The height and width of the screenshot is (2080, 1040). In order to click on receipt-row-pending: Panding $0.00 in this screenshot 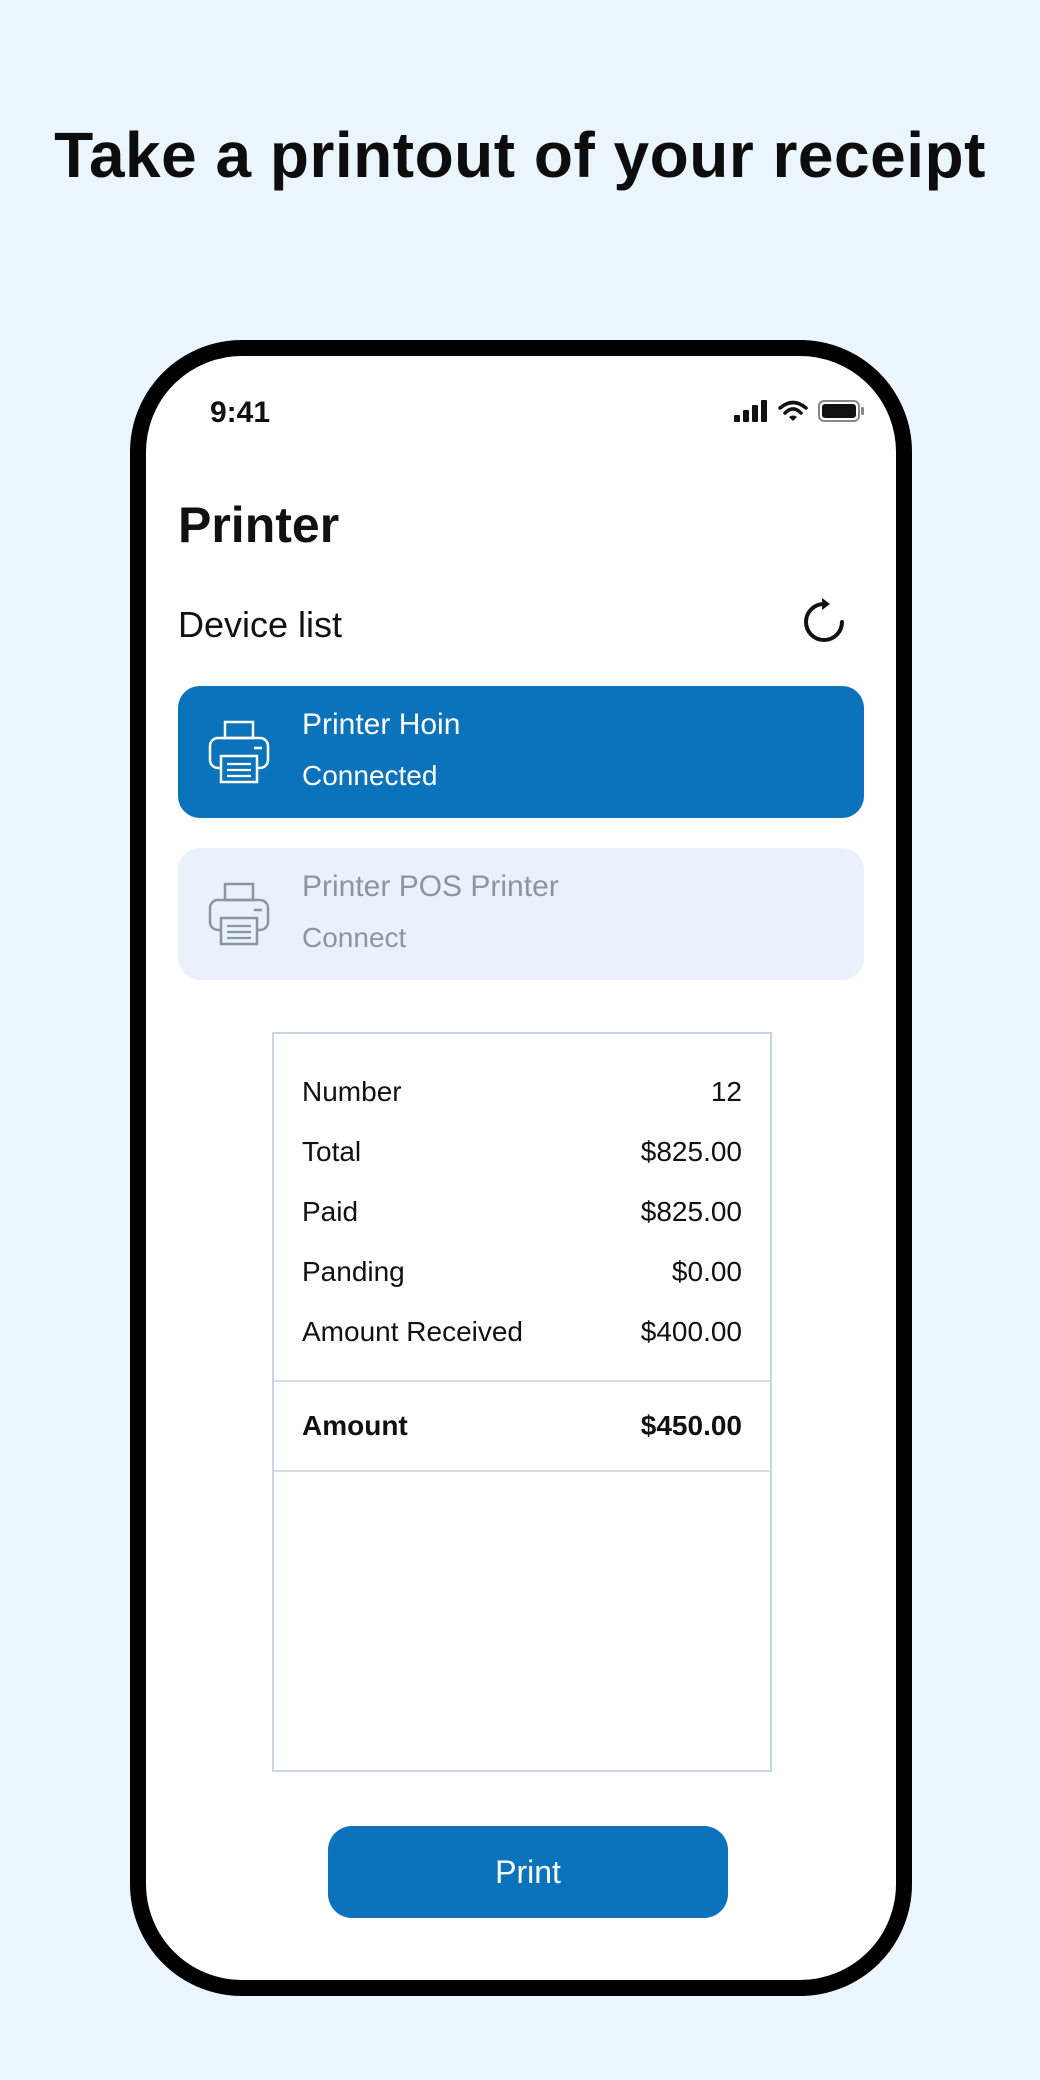, I will do `click(522, 1272)`.